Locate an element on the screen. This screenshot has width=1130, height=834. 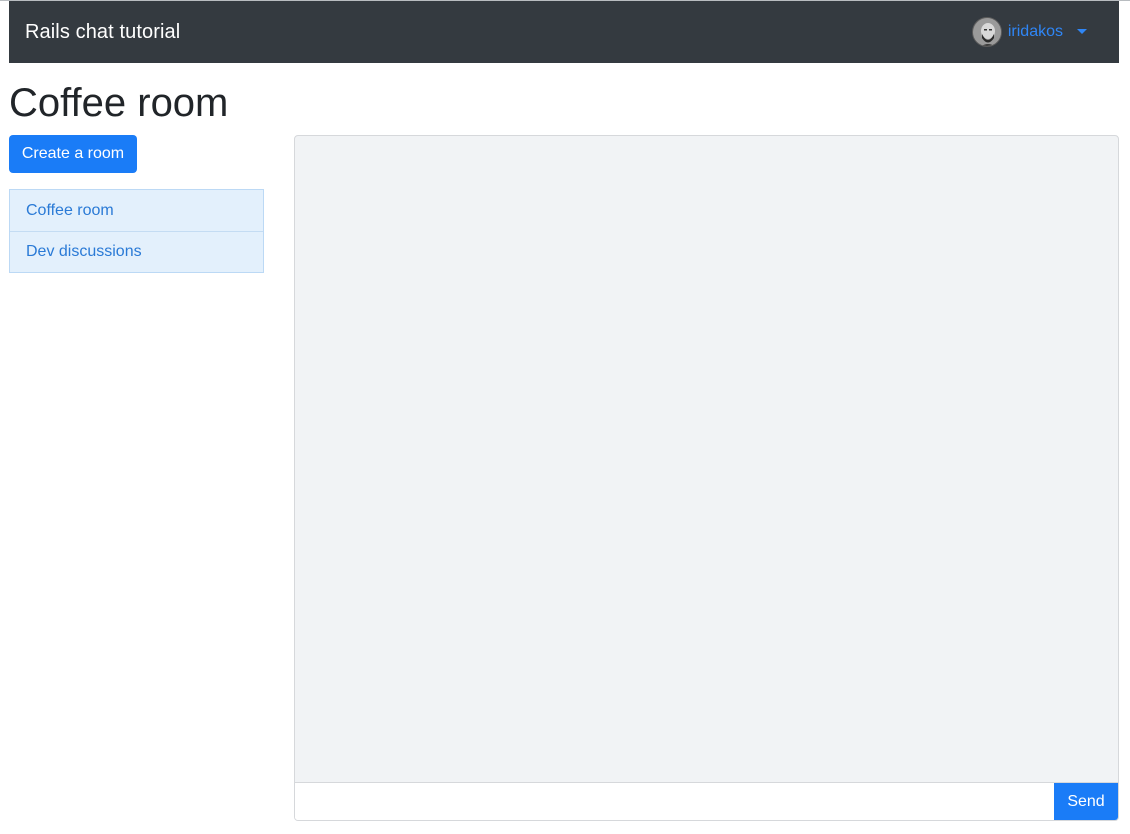
user-avatar-icon is located at coordinates (986, 32).